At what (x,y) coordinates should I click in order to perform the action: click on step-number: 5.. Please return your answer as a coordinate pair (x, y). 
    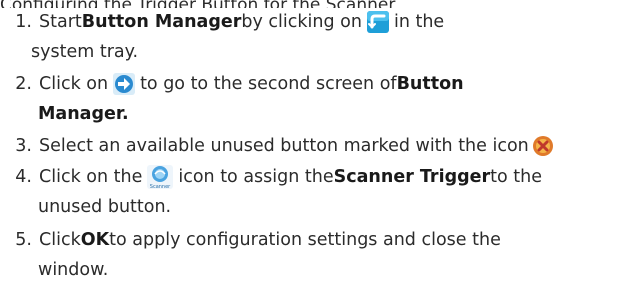
    Looking at the image, I should click on (23, 240).